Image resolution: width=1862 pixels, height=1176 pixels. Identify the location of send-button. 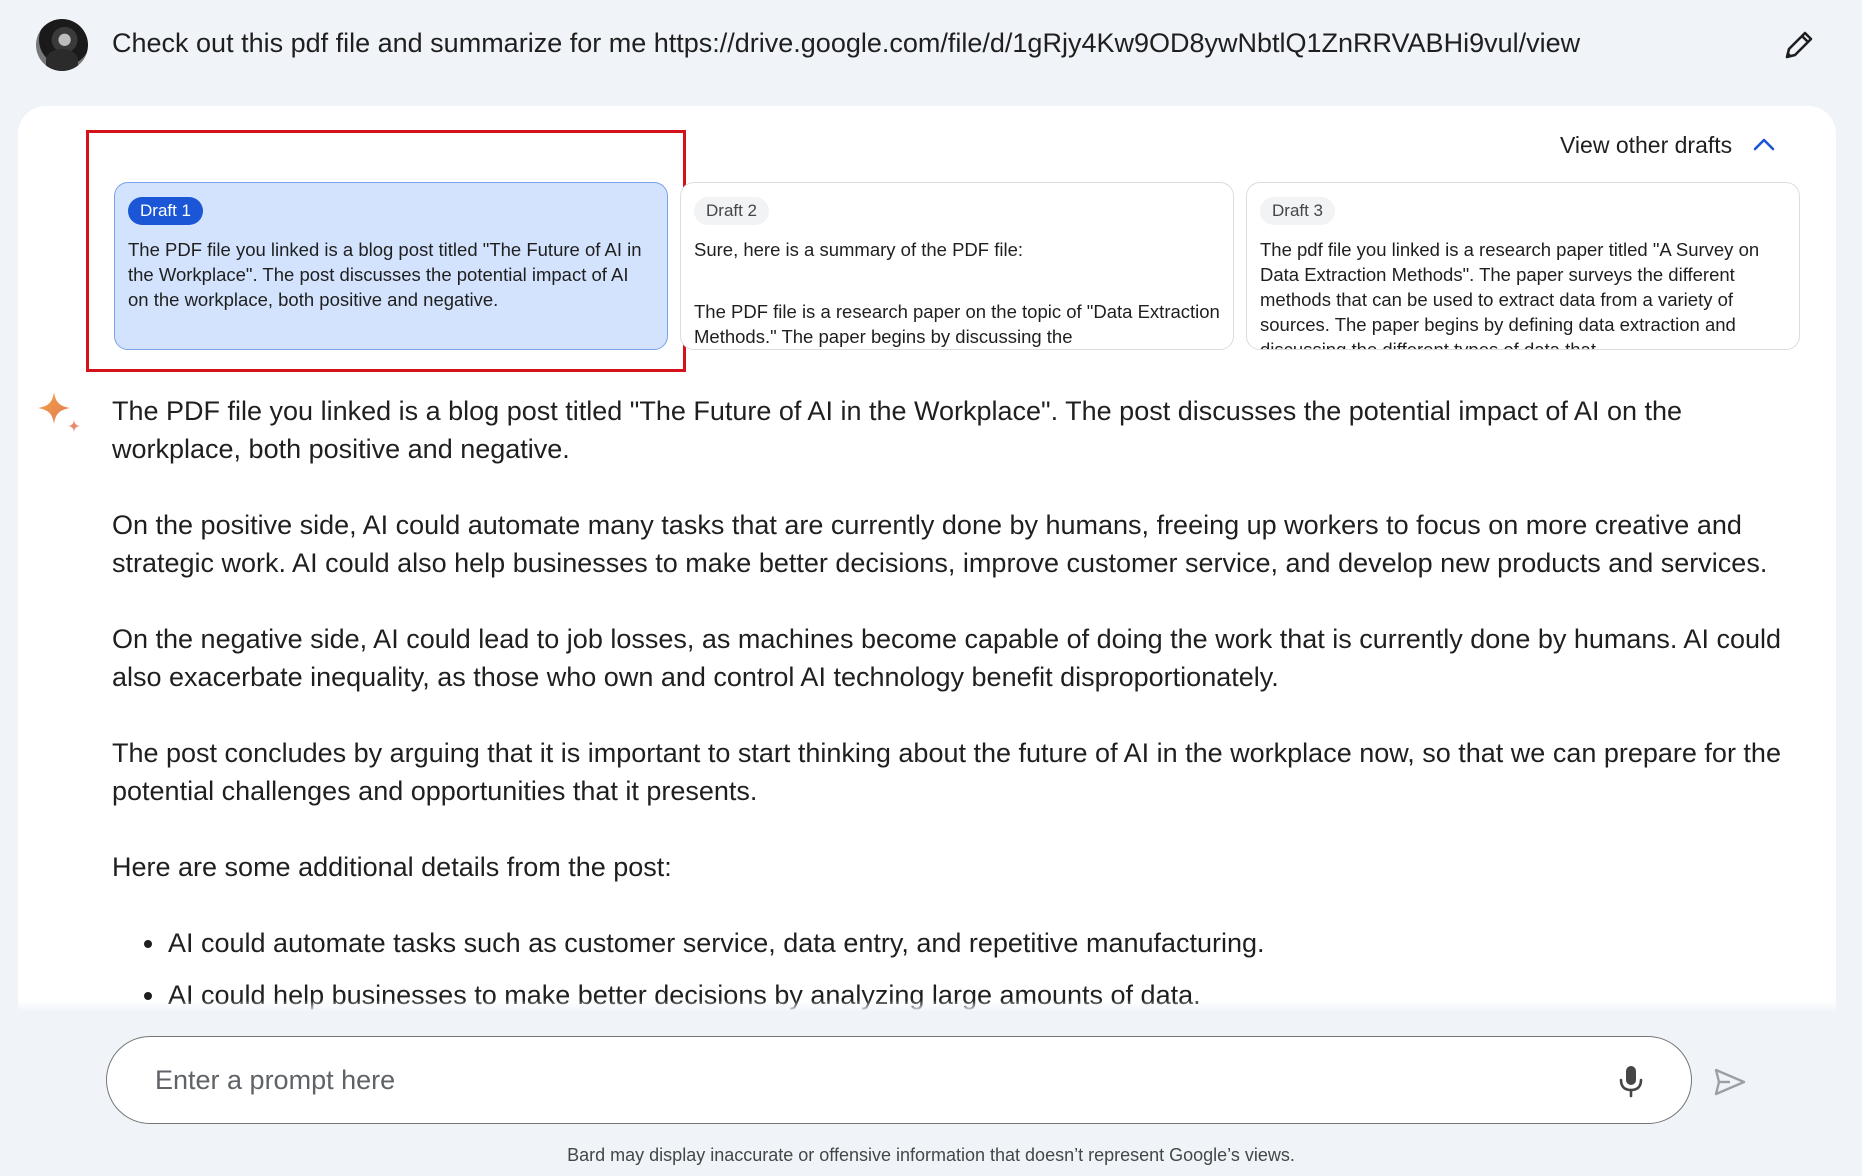
(1730, 1082).